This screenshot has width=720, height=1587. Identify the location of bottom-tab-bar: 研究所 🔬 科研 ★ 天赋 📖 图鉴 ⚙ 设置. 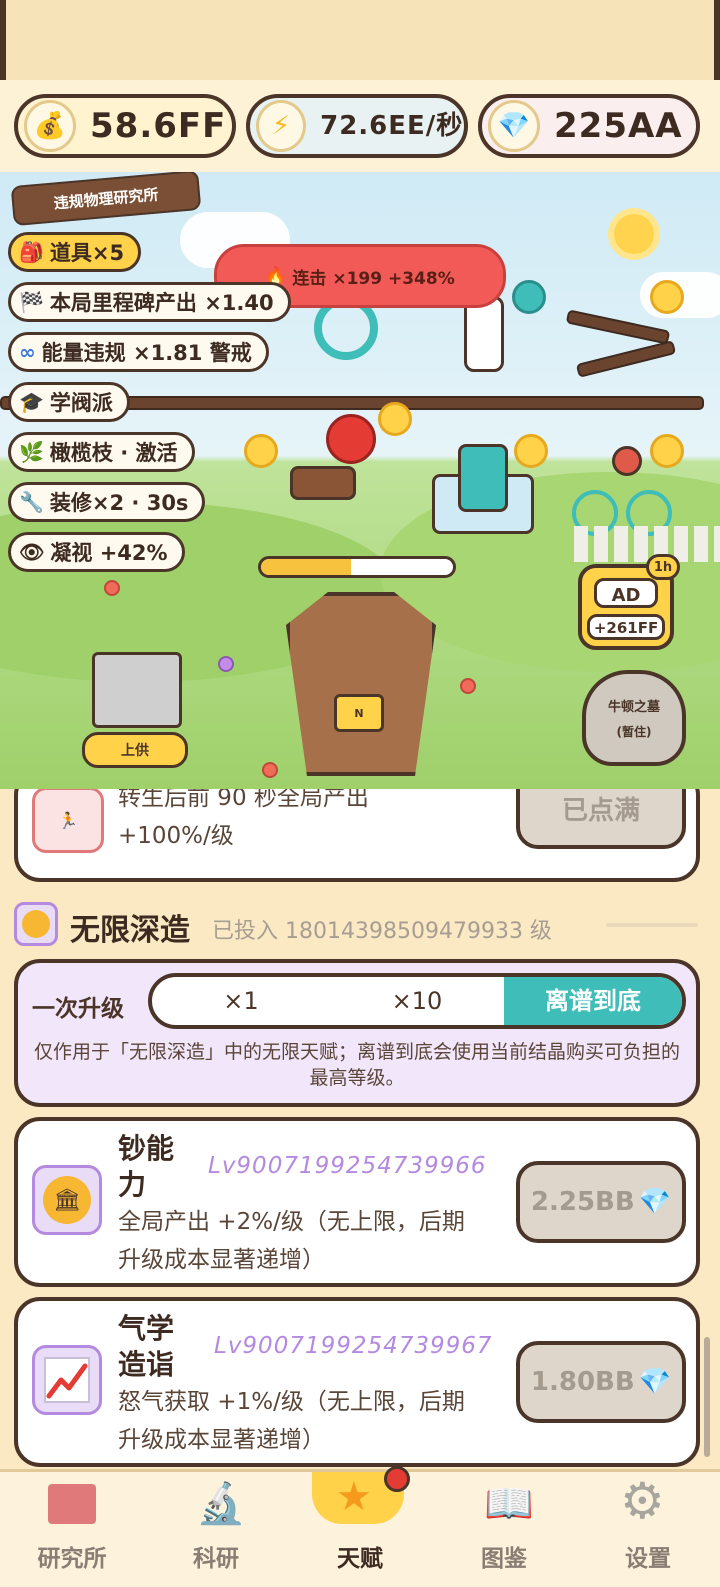
(360, 1526).